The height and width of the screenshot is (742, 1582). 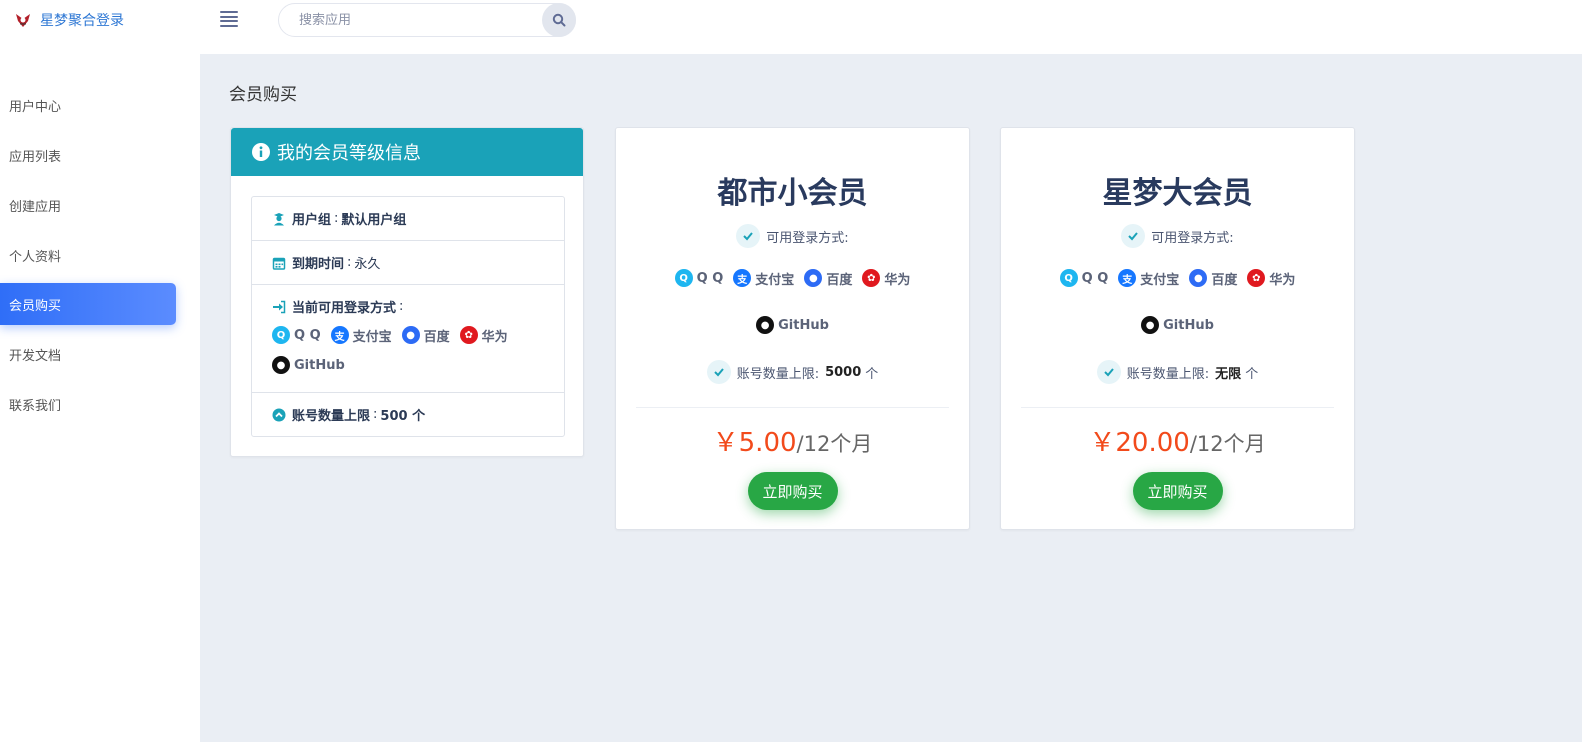 I want to click on sidebar-item-label: 开发文档, so click(x=35, y=356).